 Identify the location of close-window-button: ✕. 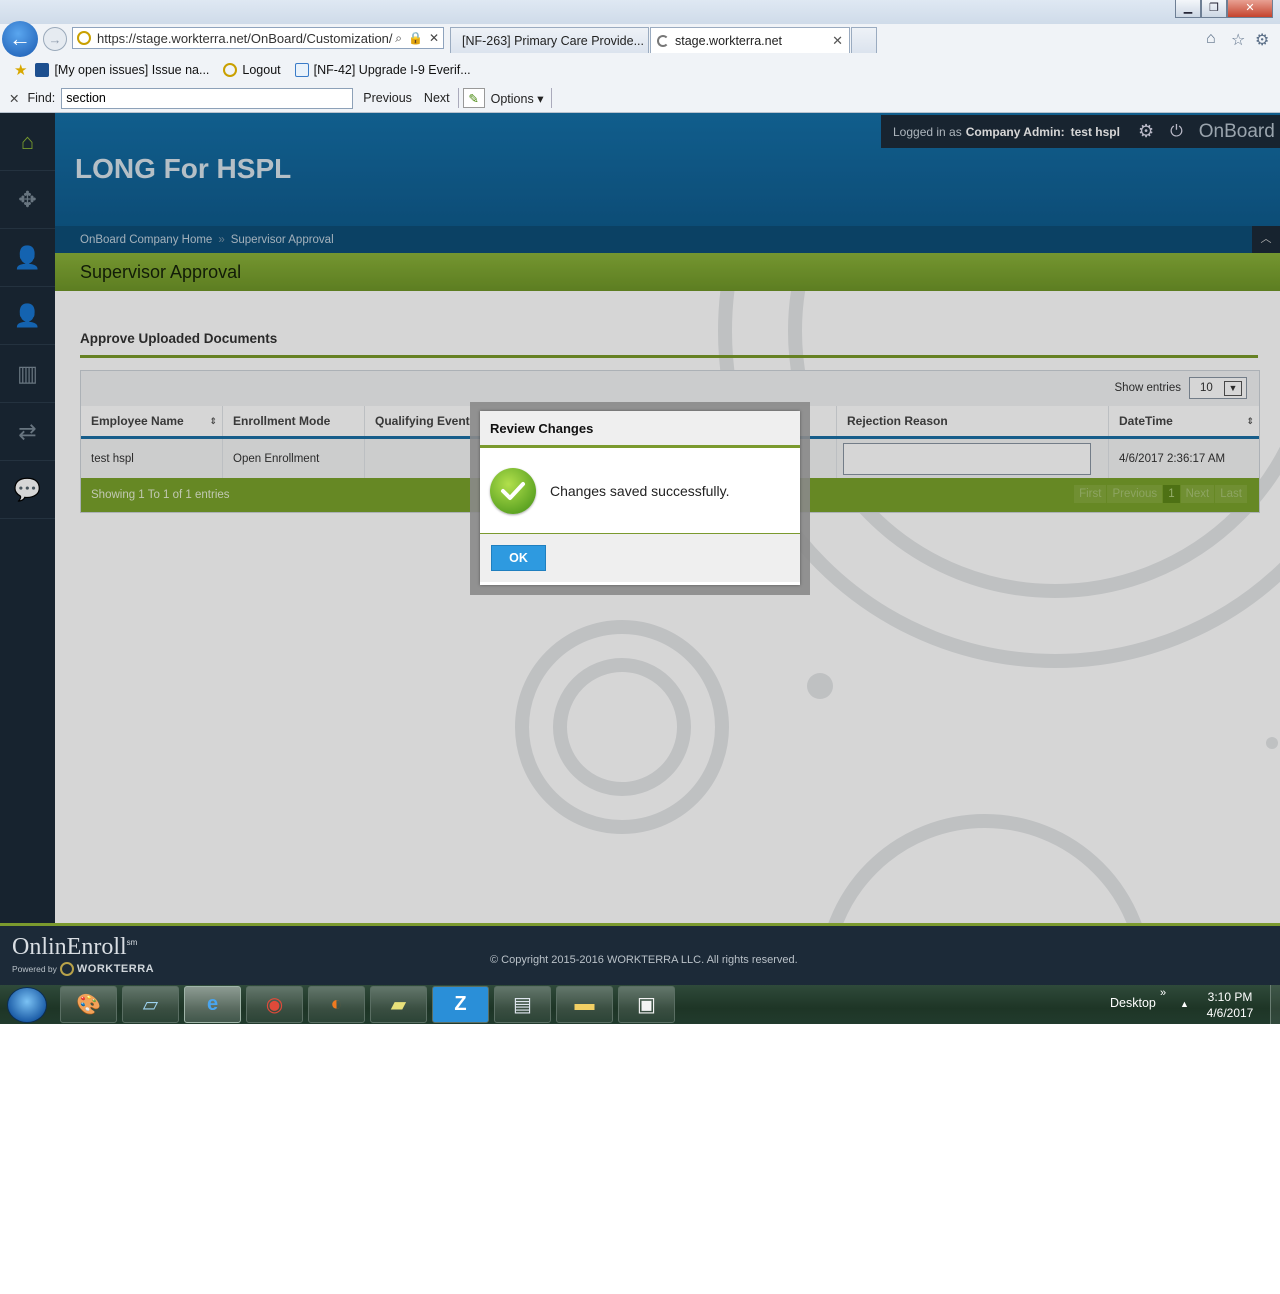
(1250, 9).